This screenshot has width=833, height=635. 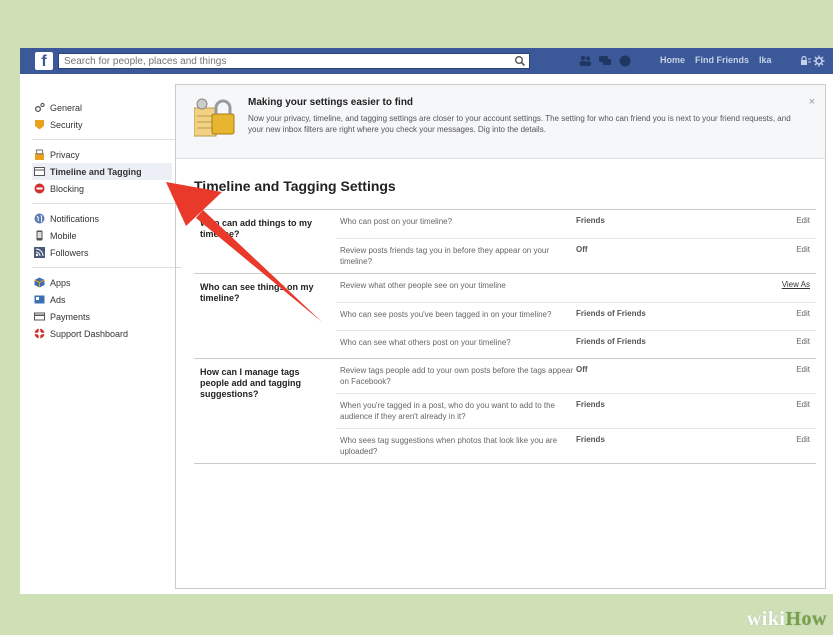 I want to click on wikihow-watermark: wikiHow, so click(x=787, y=619).